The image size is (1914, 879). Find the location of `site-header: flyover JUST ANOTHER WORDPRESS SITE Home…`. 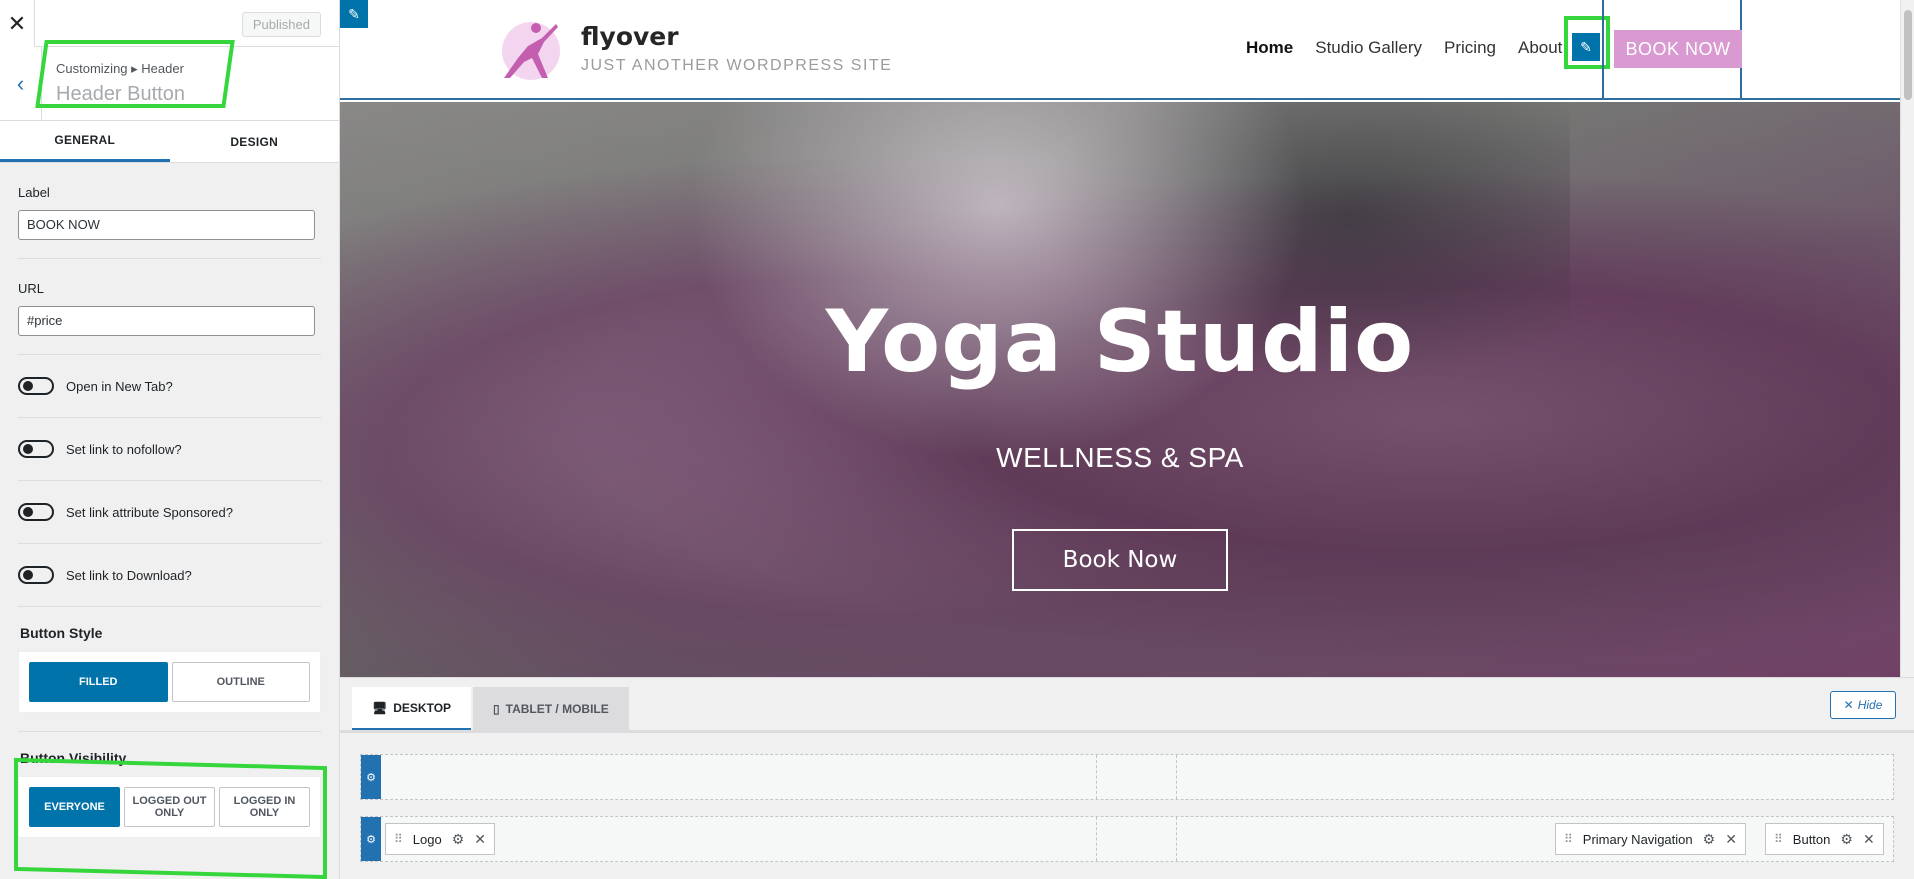

site-header: flyover JUST ANOTHER WORDPRESS SITE Home… is located at coordinates (1120, 50).